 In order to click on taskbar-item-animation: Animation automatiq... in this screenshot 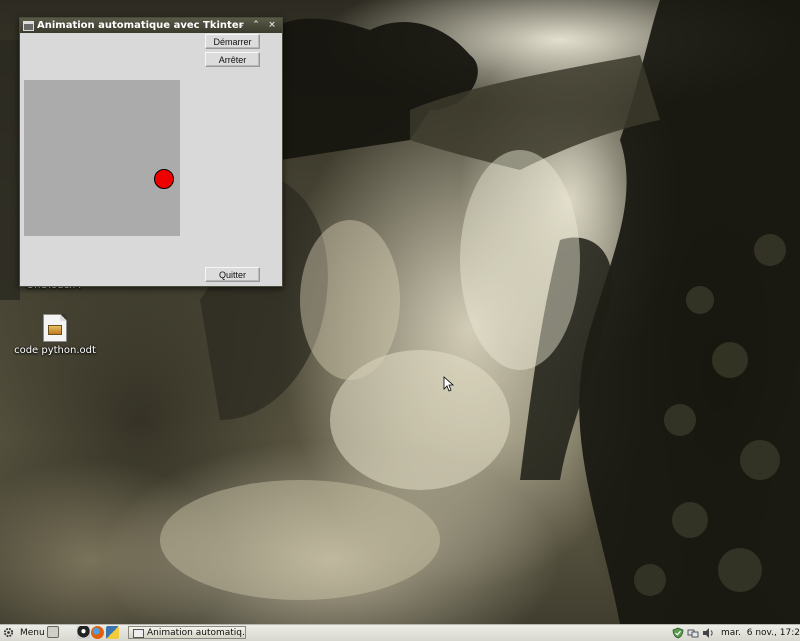, I will do `click(187, 632)`.